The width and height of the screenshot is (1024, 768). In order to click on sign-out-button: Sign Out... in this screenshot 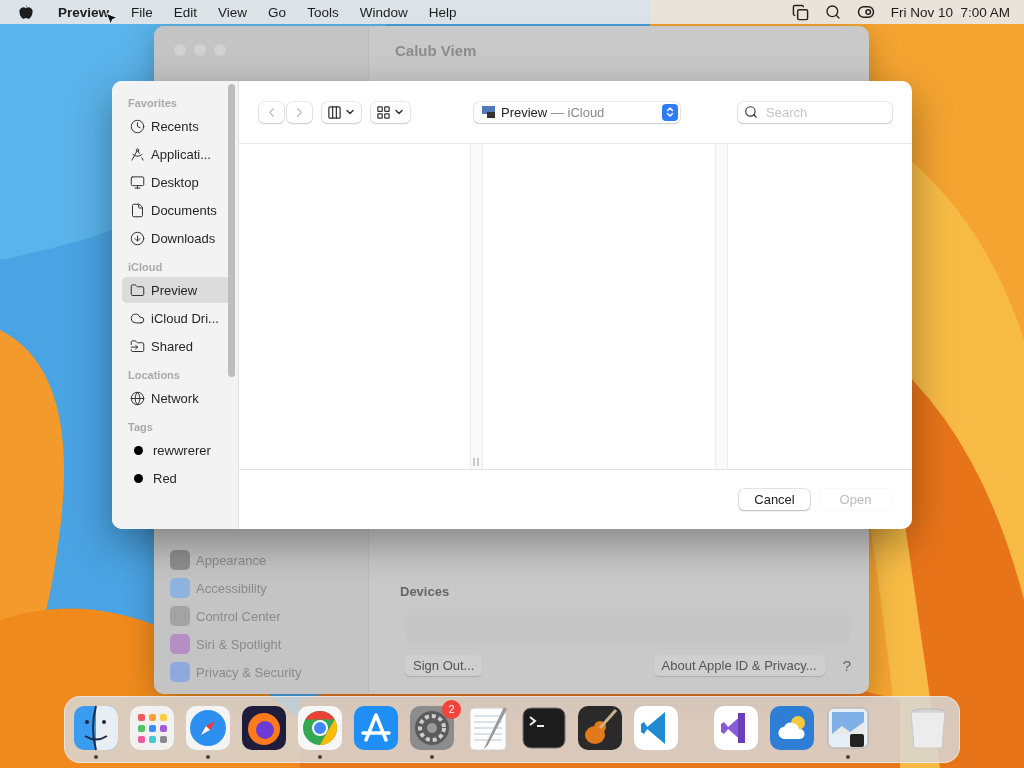, I will do `click(444, 665)`.